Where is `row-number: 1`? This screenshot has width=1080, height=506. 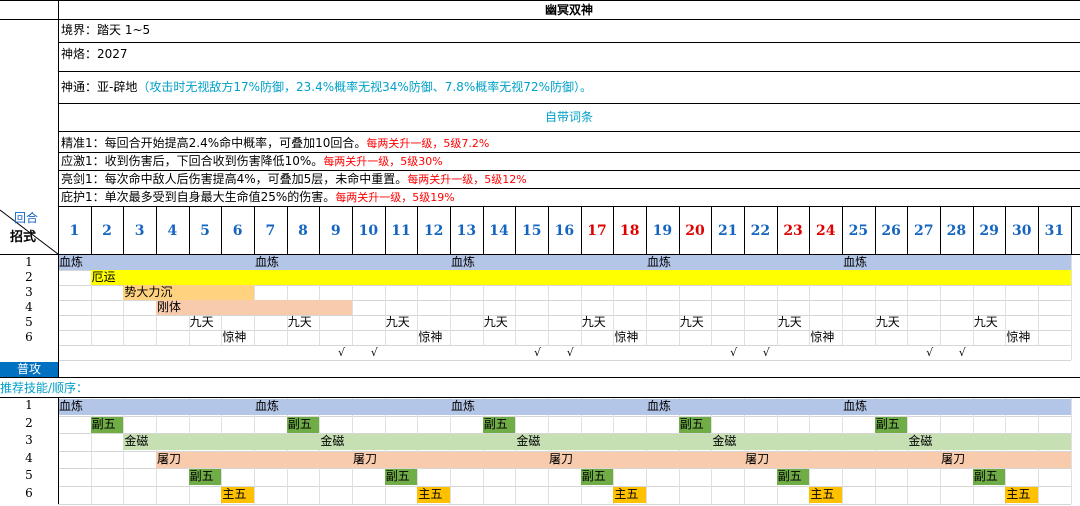
row-number: 1 is located at coordinates (29, 405).